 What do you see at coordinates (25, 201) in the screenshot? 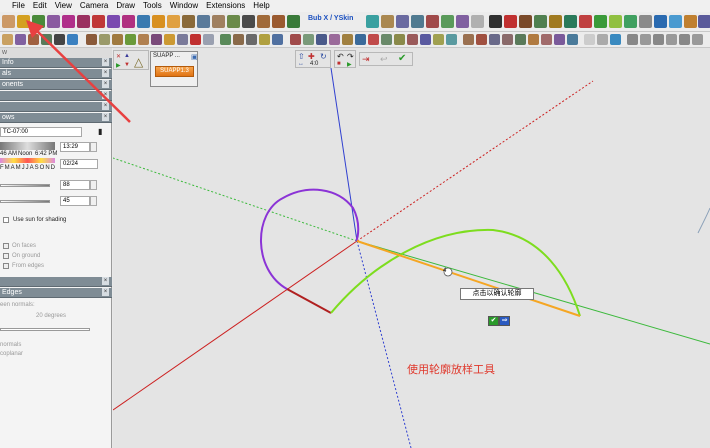
I see `dark-slider` at bounding box center [25, 201].